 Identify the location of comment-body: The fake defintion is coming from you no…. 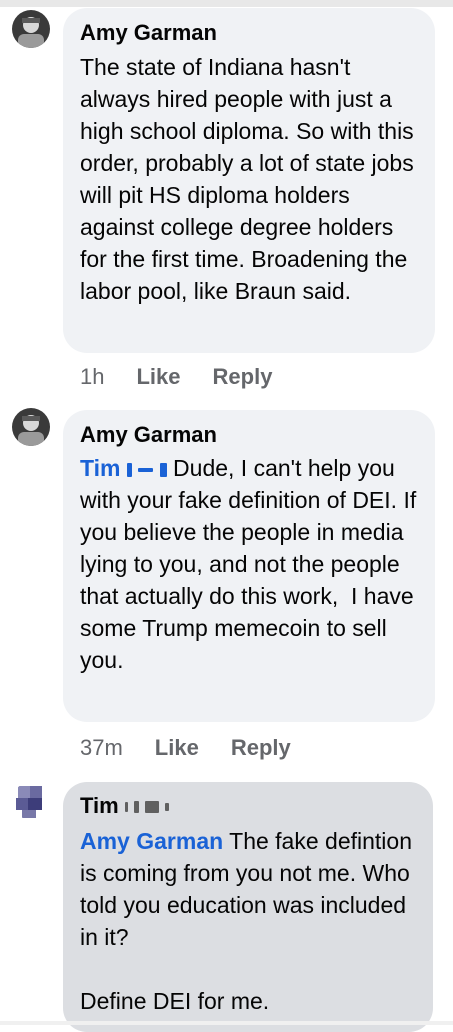
(246, 921).